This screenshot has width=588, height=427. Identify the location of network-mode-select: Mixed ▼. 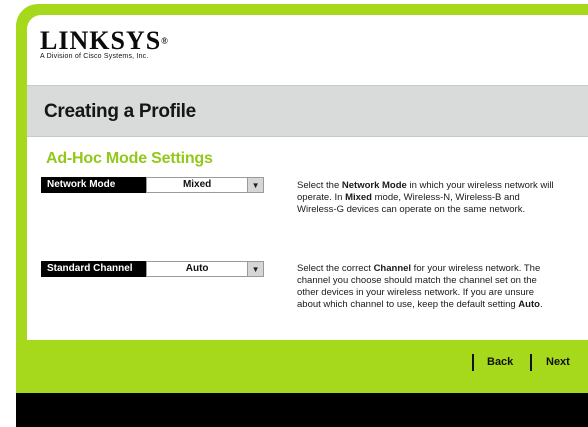
(205, 185).